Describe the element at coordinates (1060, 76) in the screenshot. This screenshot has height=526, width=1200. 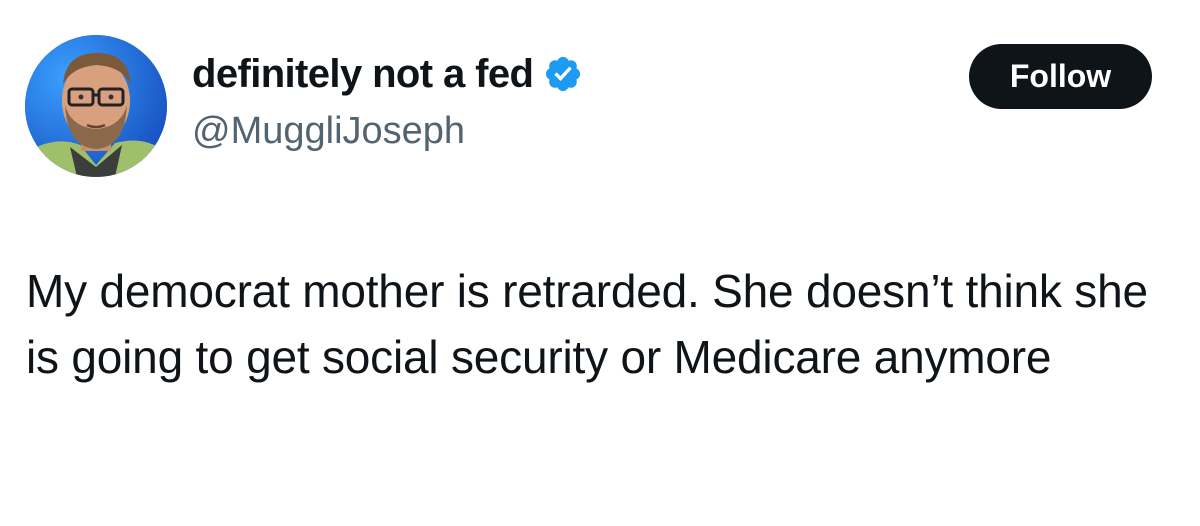
I see `follow-button: Follow` at that location.